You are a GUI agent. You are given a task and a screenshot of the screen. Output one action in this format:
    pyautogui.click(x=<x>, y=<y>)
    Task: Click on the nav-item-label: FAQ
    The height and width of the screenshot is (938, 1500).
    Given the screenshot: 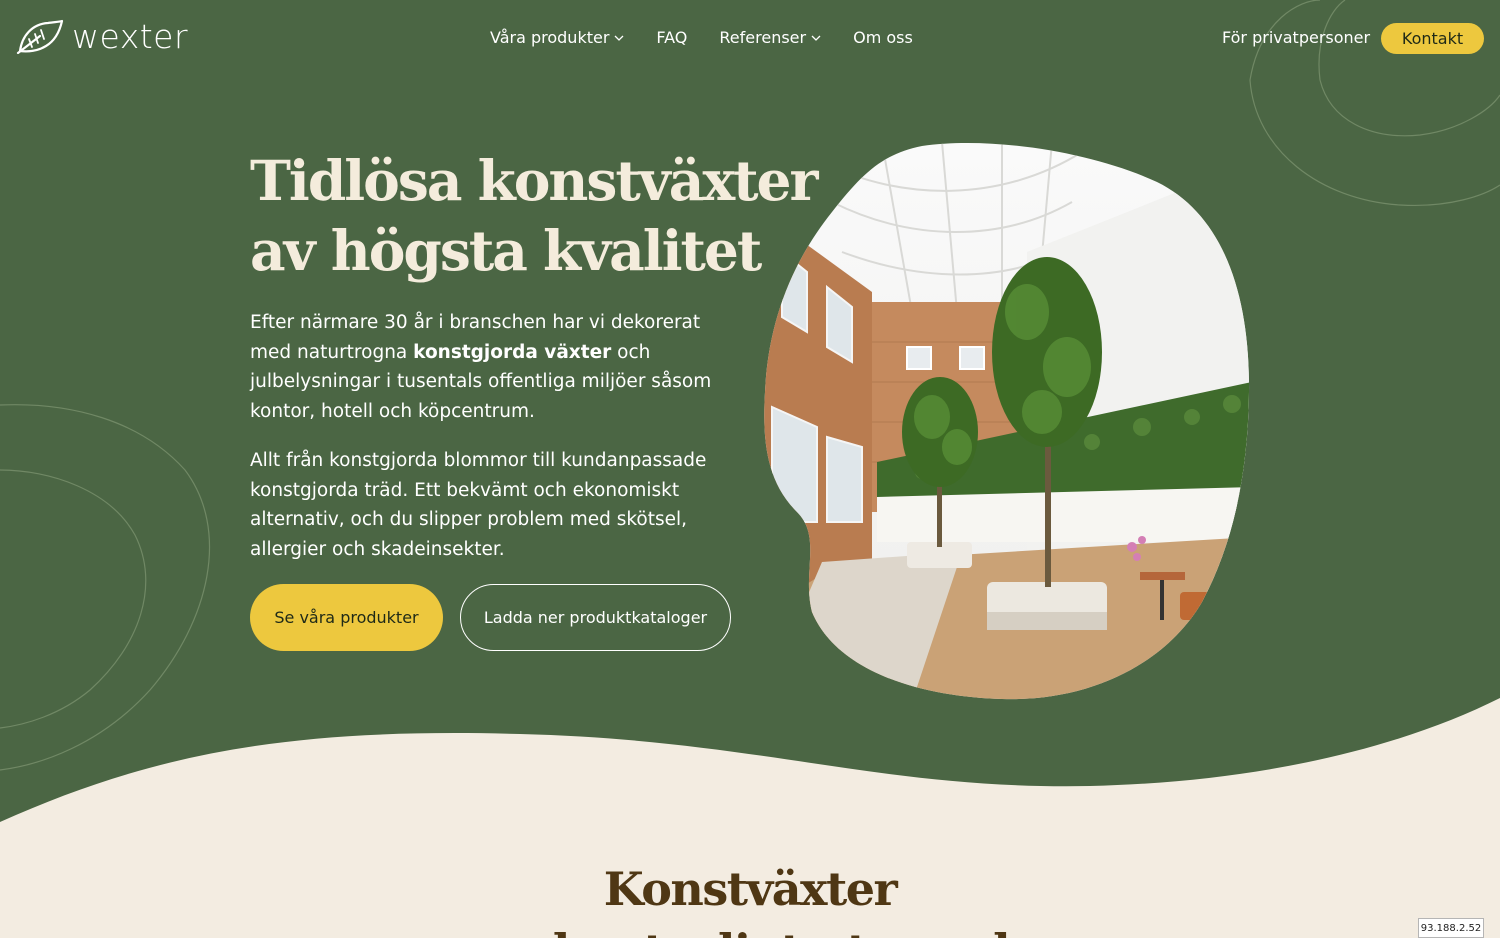 What is the action you would take?
    pyautogui.click(x=672, y=37)
    